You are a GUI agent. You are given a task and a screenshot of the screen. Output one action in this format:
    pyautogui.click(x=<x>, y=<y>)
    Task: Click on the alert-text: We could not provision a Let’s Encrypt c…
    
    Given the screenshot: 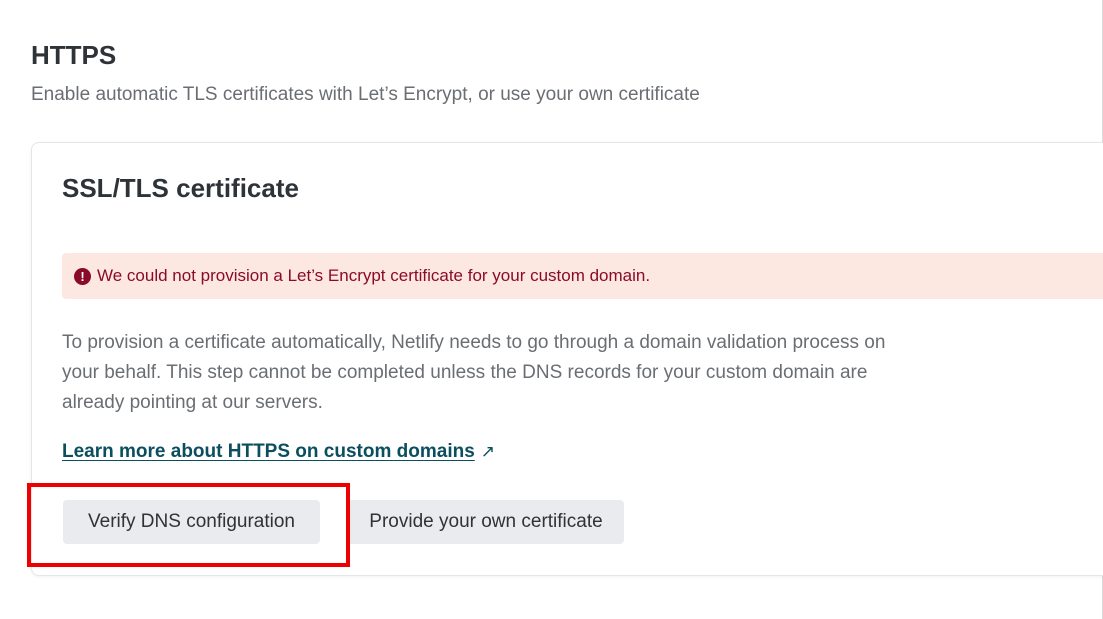 What is the action you would take?
    pyautogui.click(x=374, y=275)
    